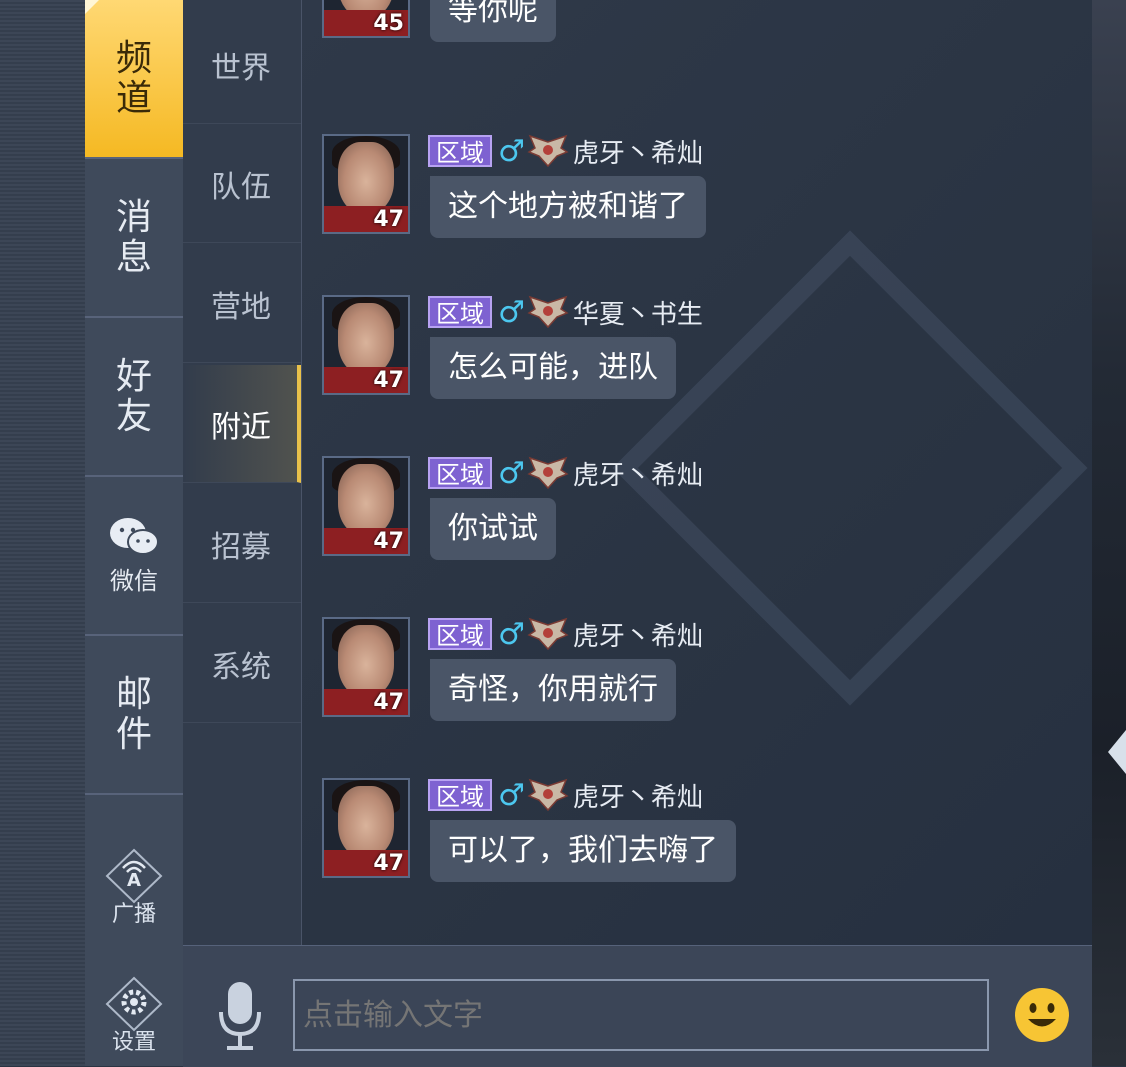 This screenshot has height=1067, width=1126. I want to click on chat-message: 45 等你呢, so click(697, 39).